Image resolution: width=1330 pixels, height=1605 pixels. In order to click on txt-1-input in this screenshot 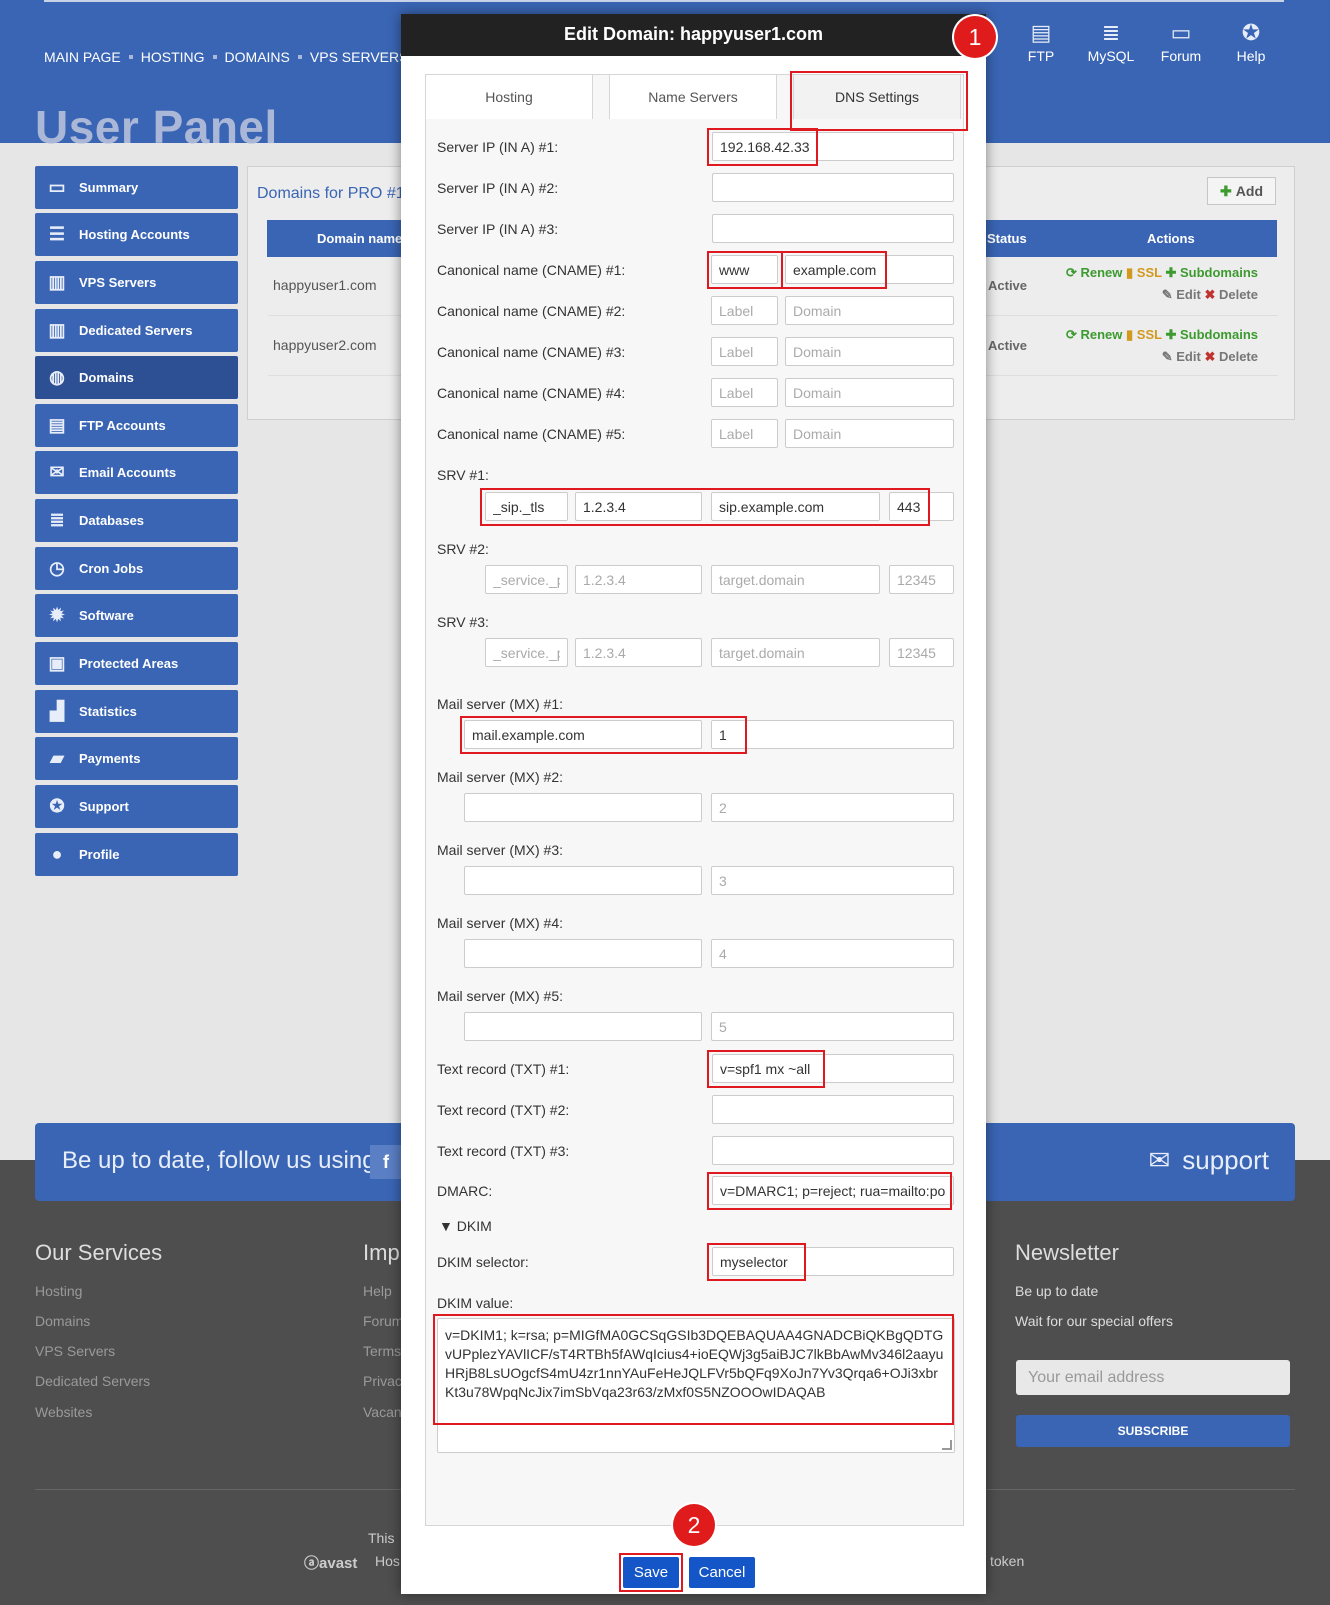, I will do `click(833, 1068)`.